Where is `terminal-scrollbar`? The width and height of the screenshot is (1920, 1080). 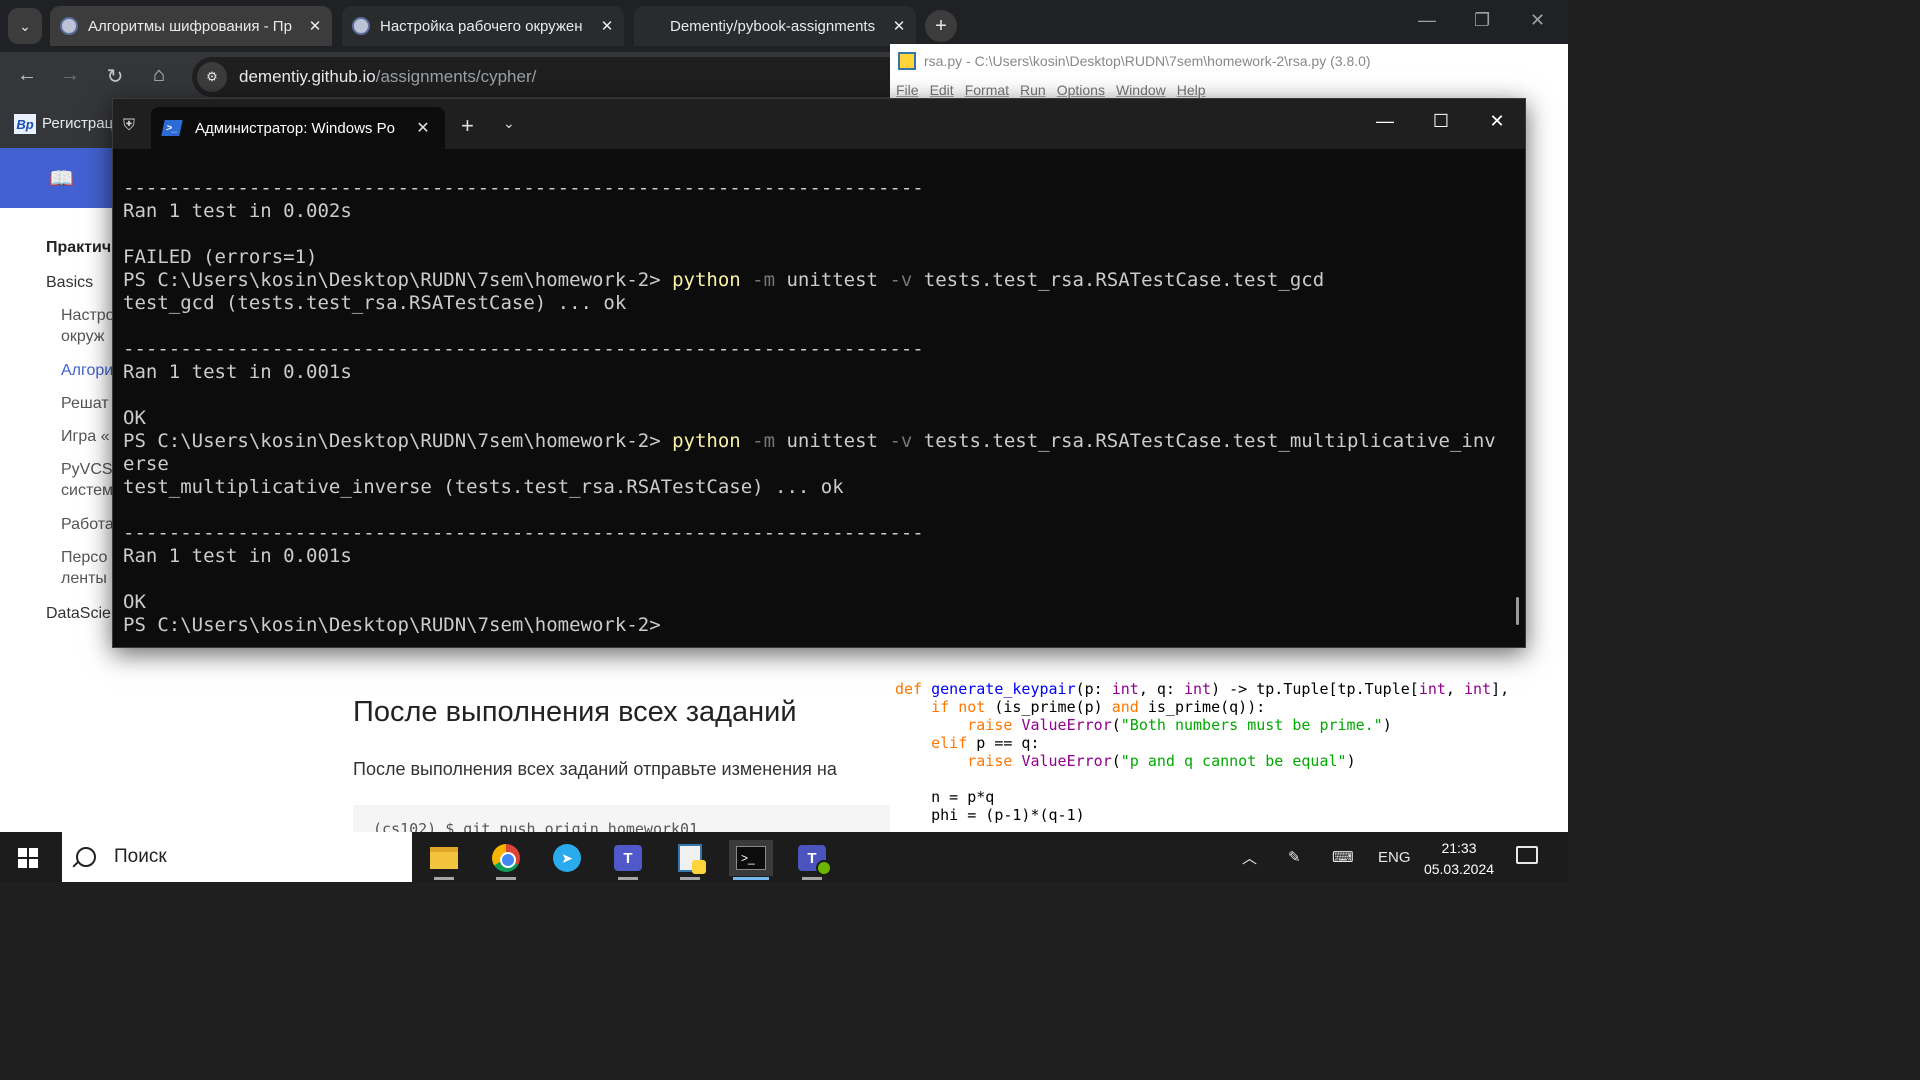
terminal-scrollbar is located at coordinates (1517, 611).